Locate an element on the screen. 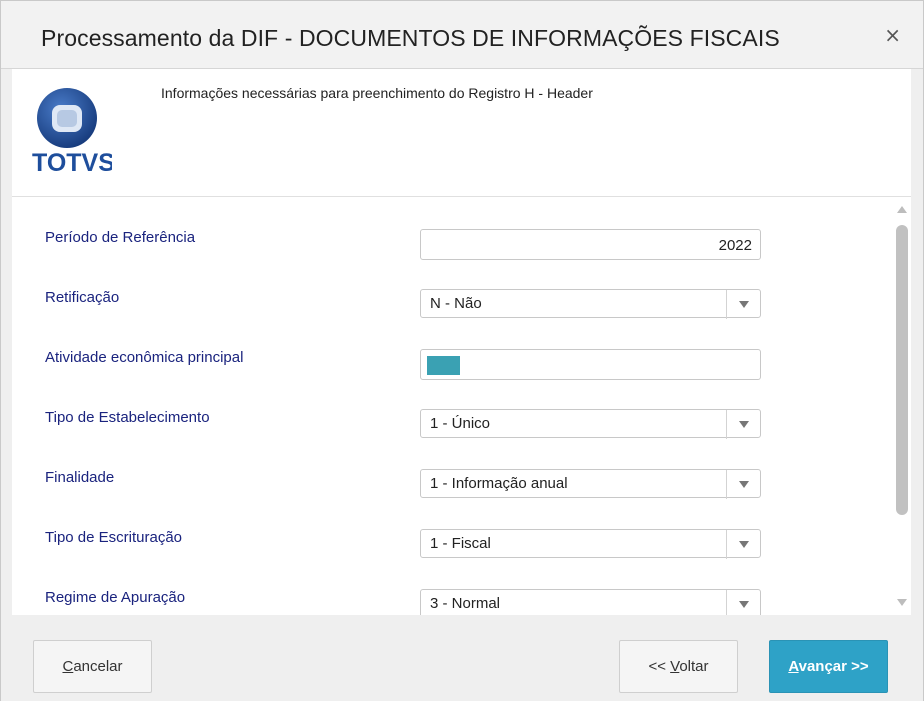  field-value: 1 - Fiscal is located at coordinates (460, 543).